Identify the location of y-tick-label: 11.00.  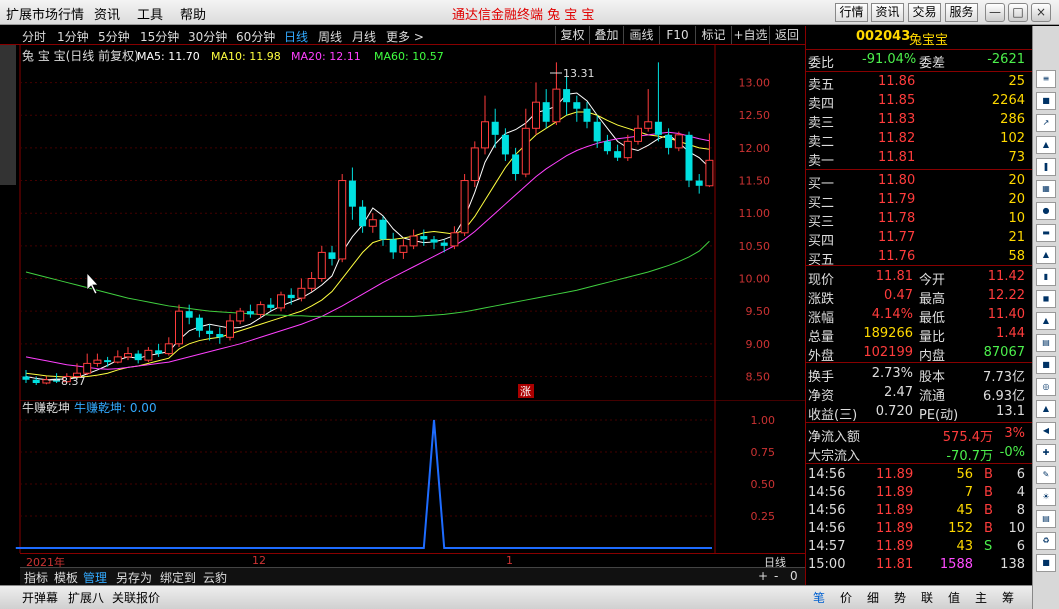
(755, 213).